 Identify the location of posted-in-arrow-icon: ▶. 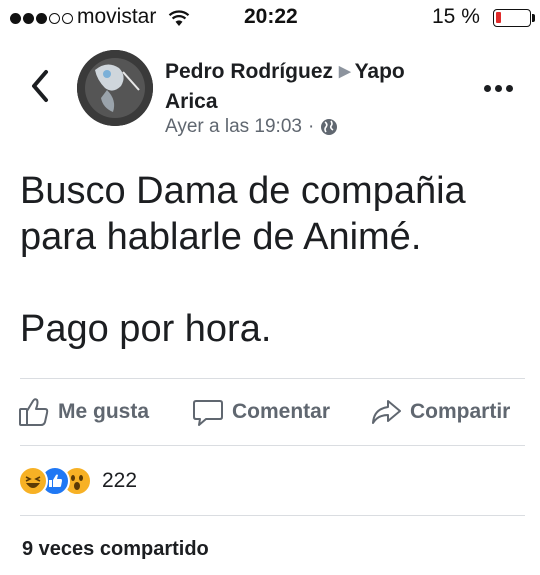
(345, 71).